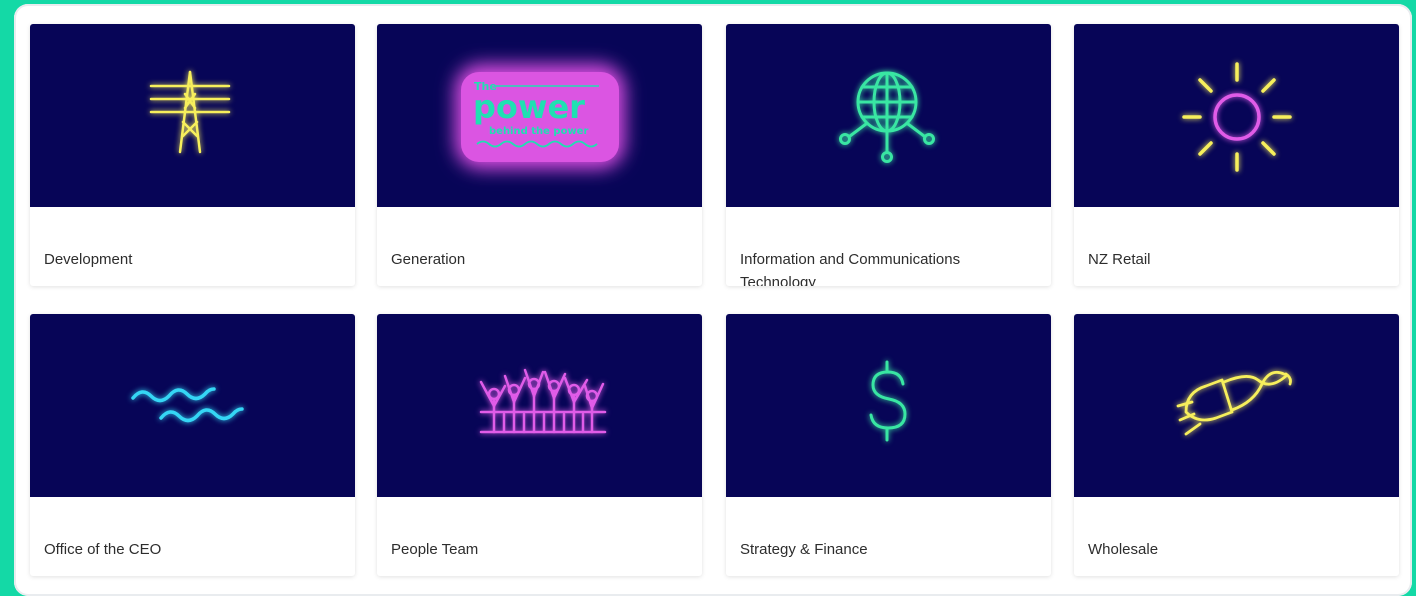 This screenshot has width=1416, height=596. I want to click on tile-office-of-the-ceo: Office of the CEO, so click(192, 445).